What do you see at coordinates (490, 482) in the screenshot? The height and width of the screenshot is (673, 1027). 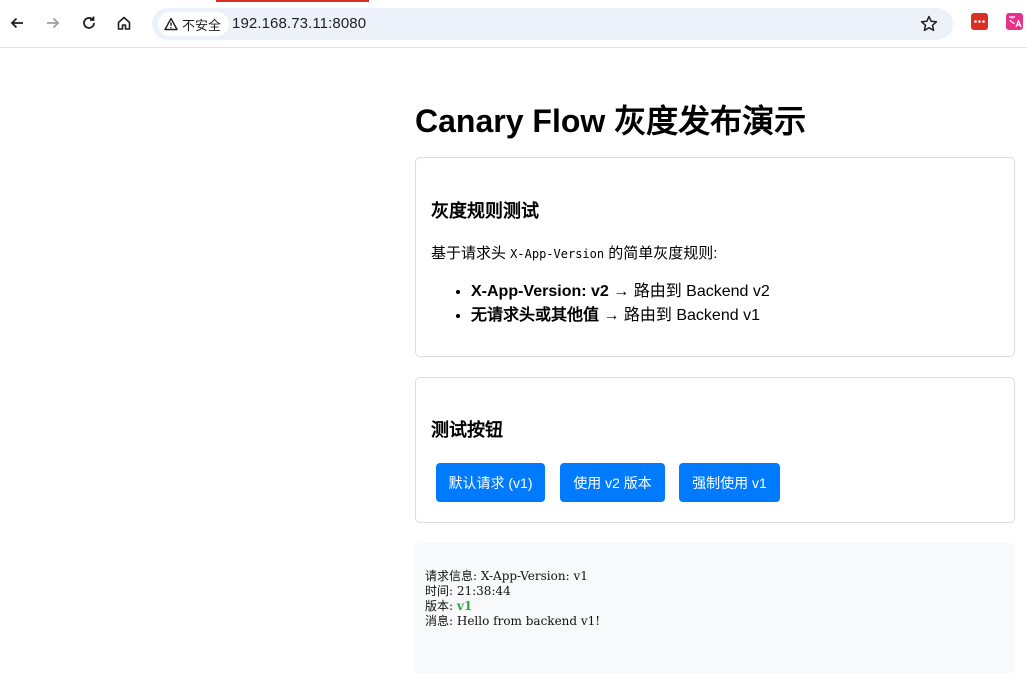 I see `default-request-button: 默认请求 (v1)` at bounding box center [490, 482].